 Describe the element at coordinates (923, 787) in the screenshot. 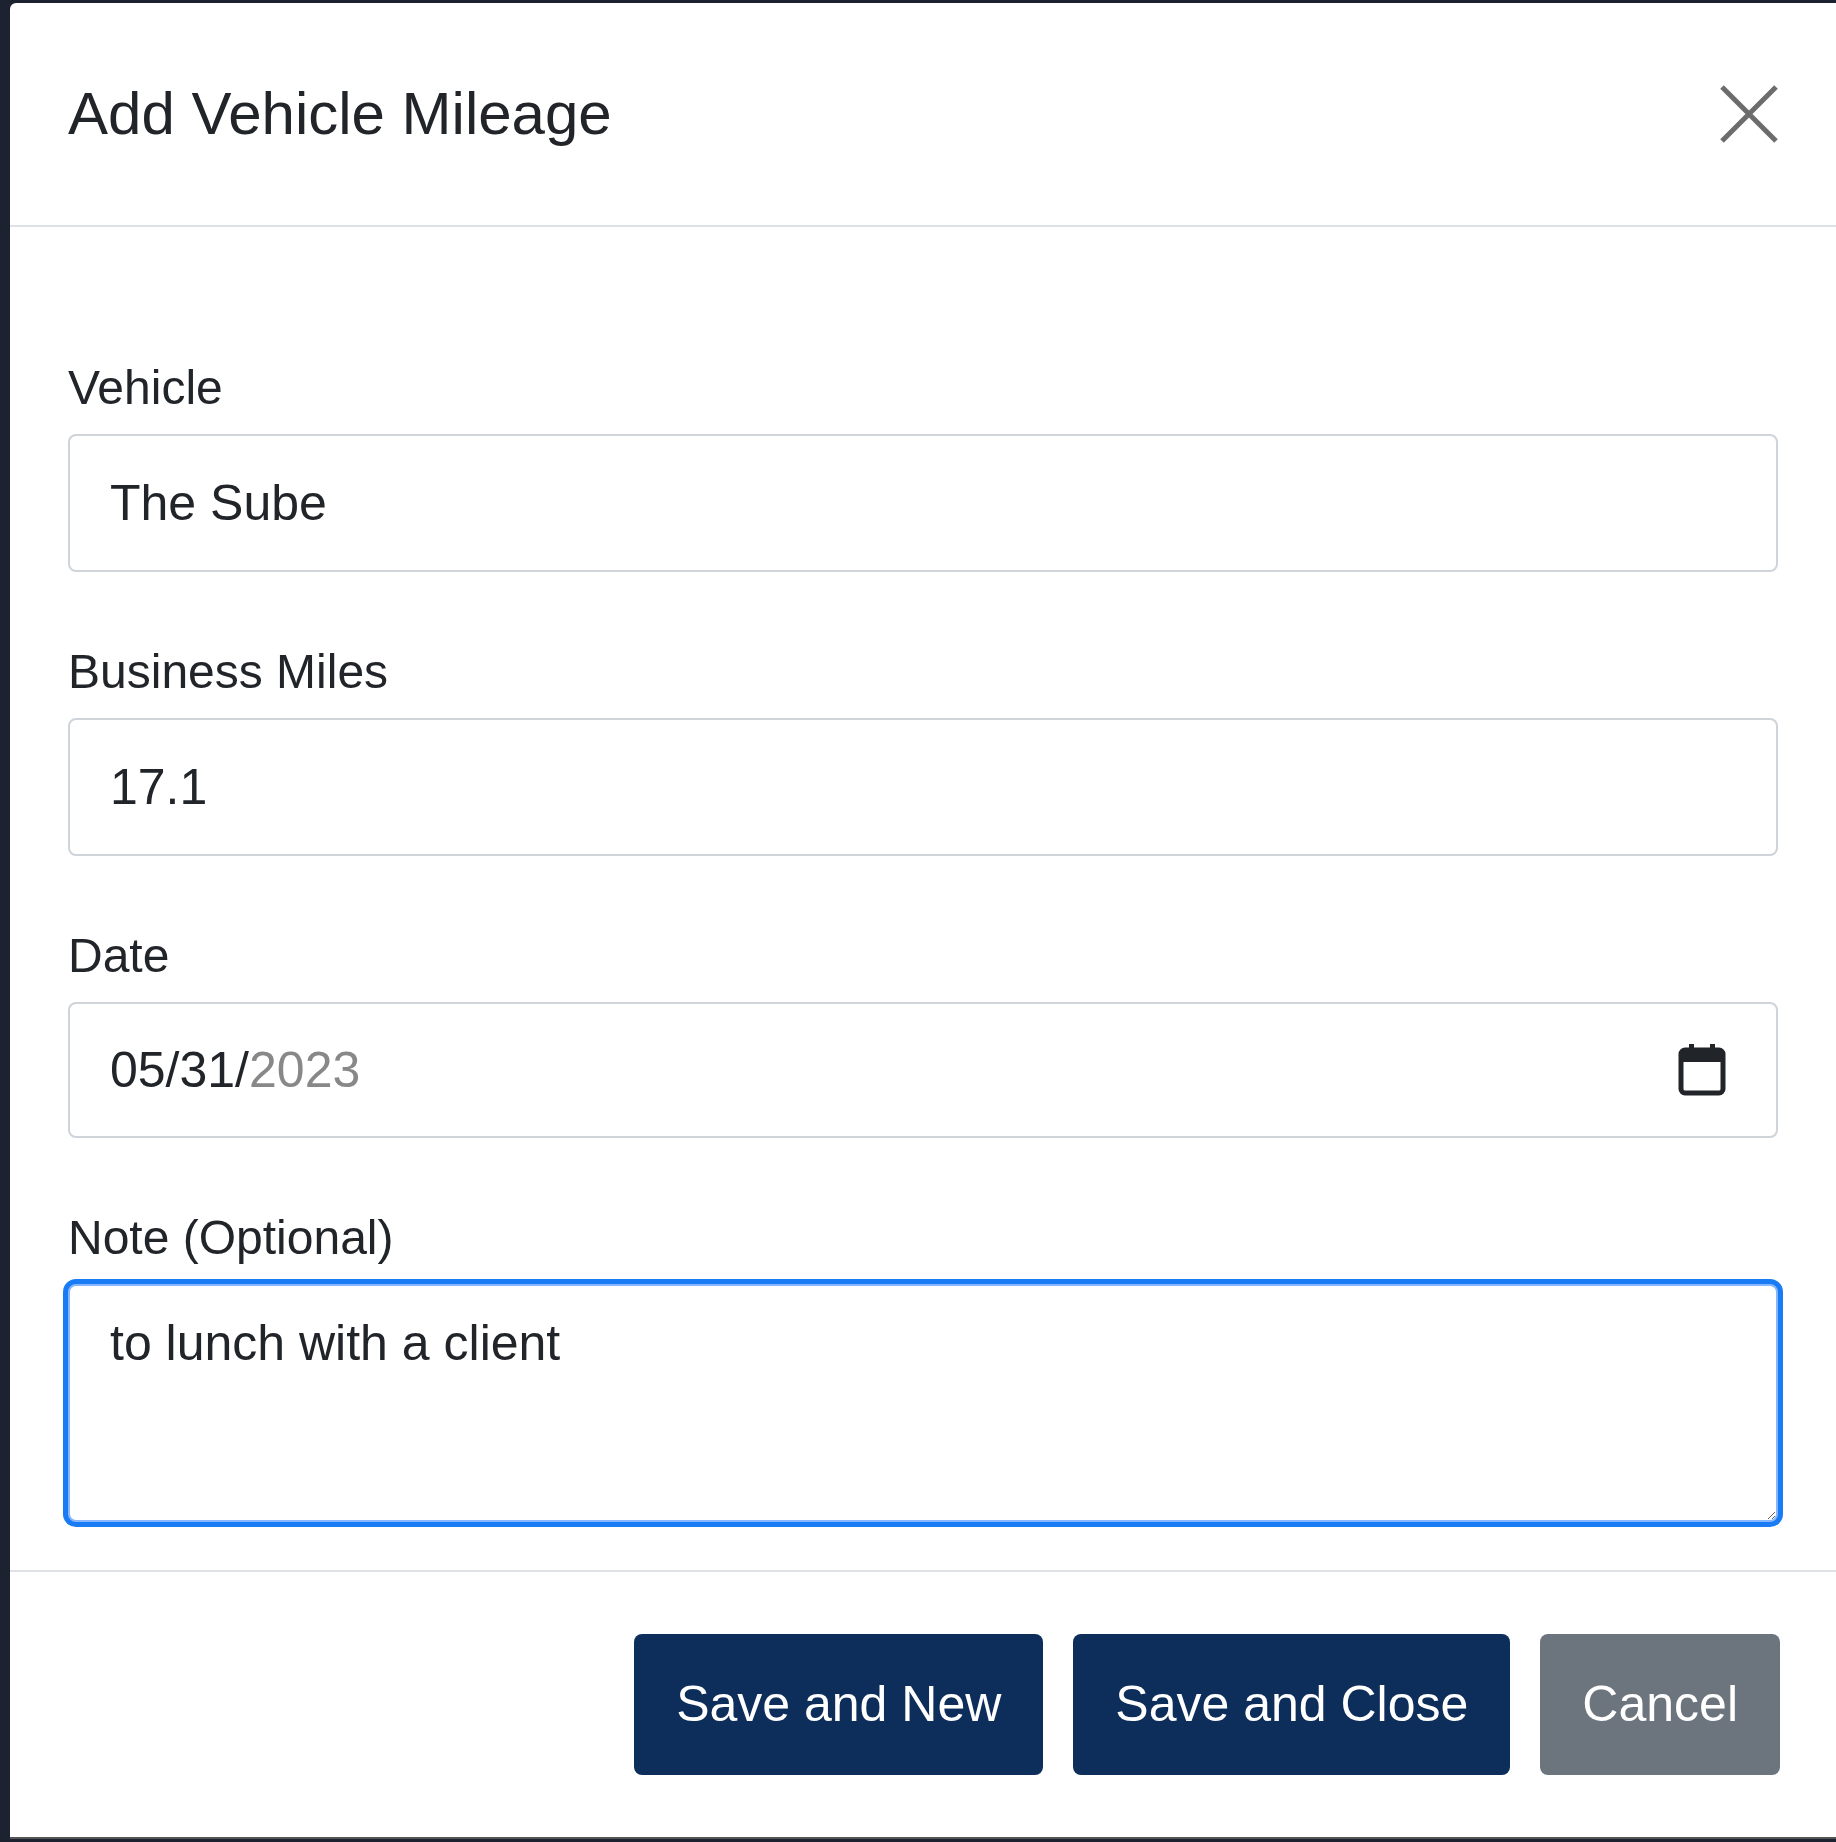

I see `text-field: 17.1` at that location.